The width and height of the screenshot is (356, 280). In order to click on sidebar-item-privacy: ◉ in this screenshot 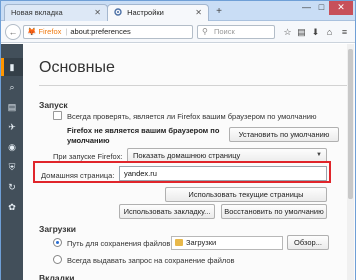, I will do `click(12, 147)`.